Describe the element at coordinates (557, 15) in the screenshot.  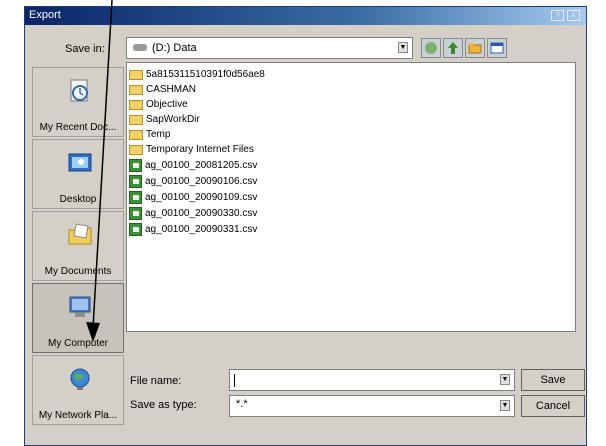
I see `help-button: ?` at that location.